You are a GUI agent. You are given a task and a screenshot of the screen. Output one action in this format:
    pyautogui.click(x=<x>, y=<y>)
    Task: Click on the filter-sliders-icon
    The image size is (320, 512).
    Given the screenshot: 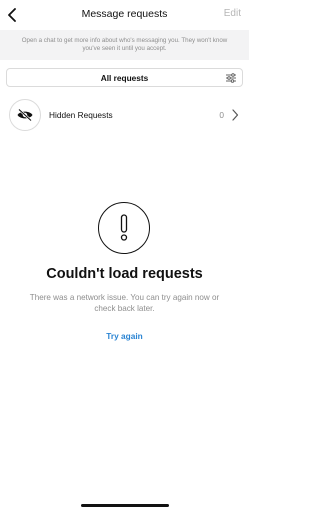 What is the action you would take?
    pyautogui.click(x=231, y=78)
    